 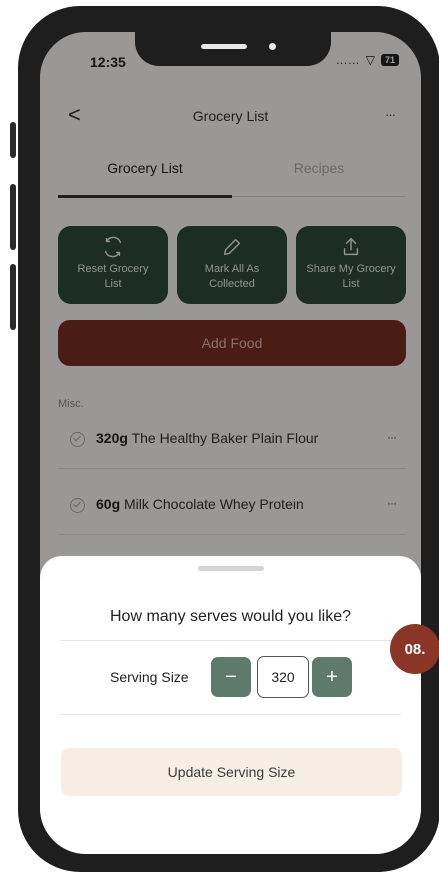 What do you see at coordinates (224, 46) in the screenshot?
I see `speaker` at bounding box center [224, 46].